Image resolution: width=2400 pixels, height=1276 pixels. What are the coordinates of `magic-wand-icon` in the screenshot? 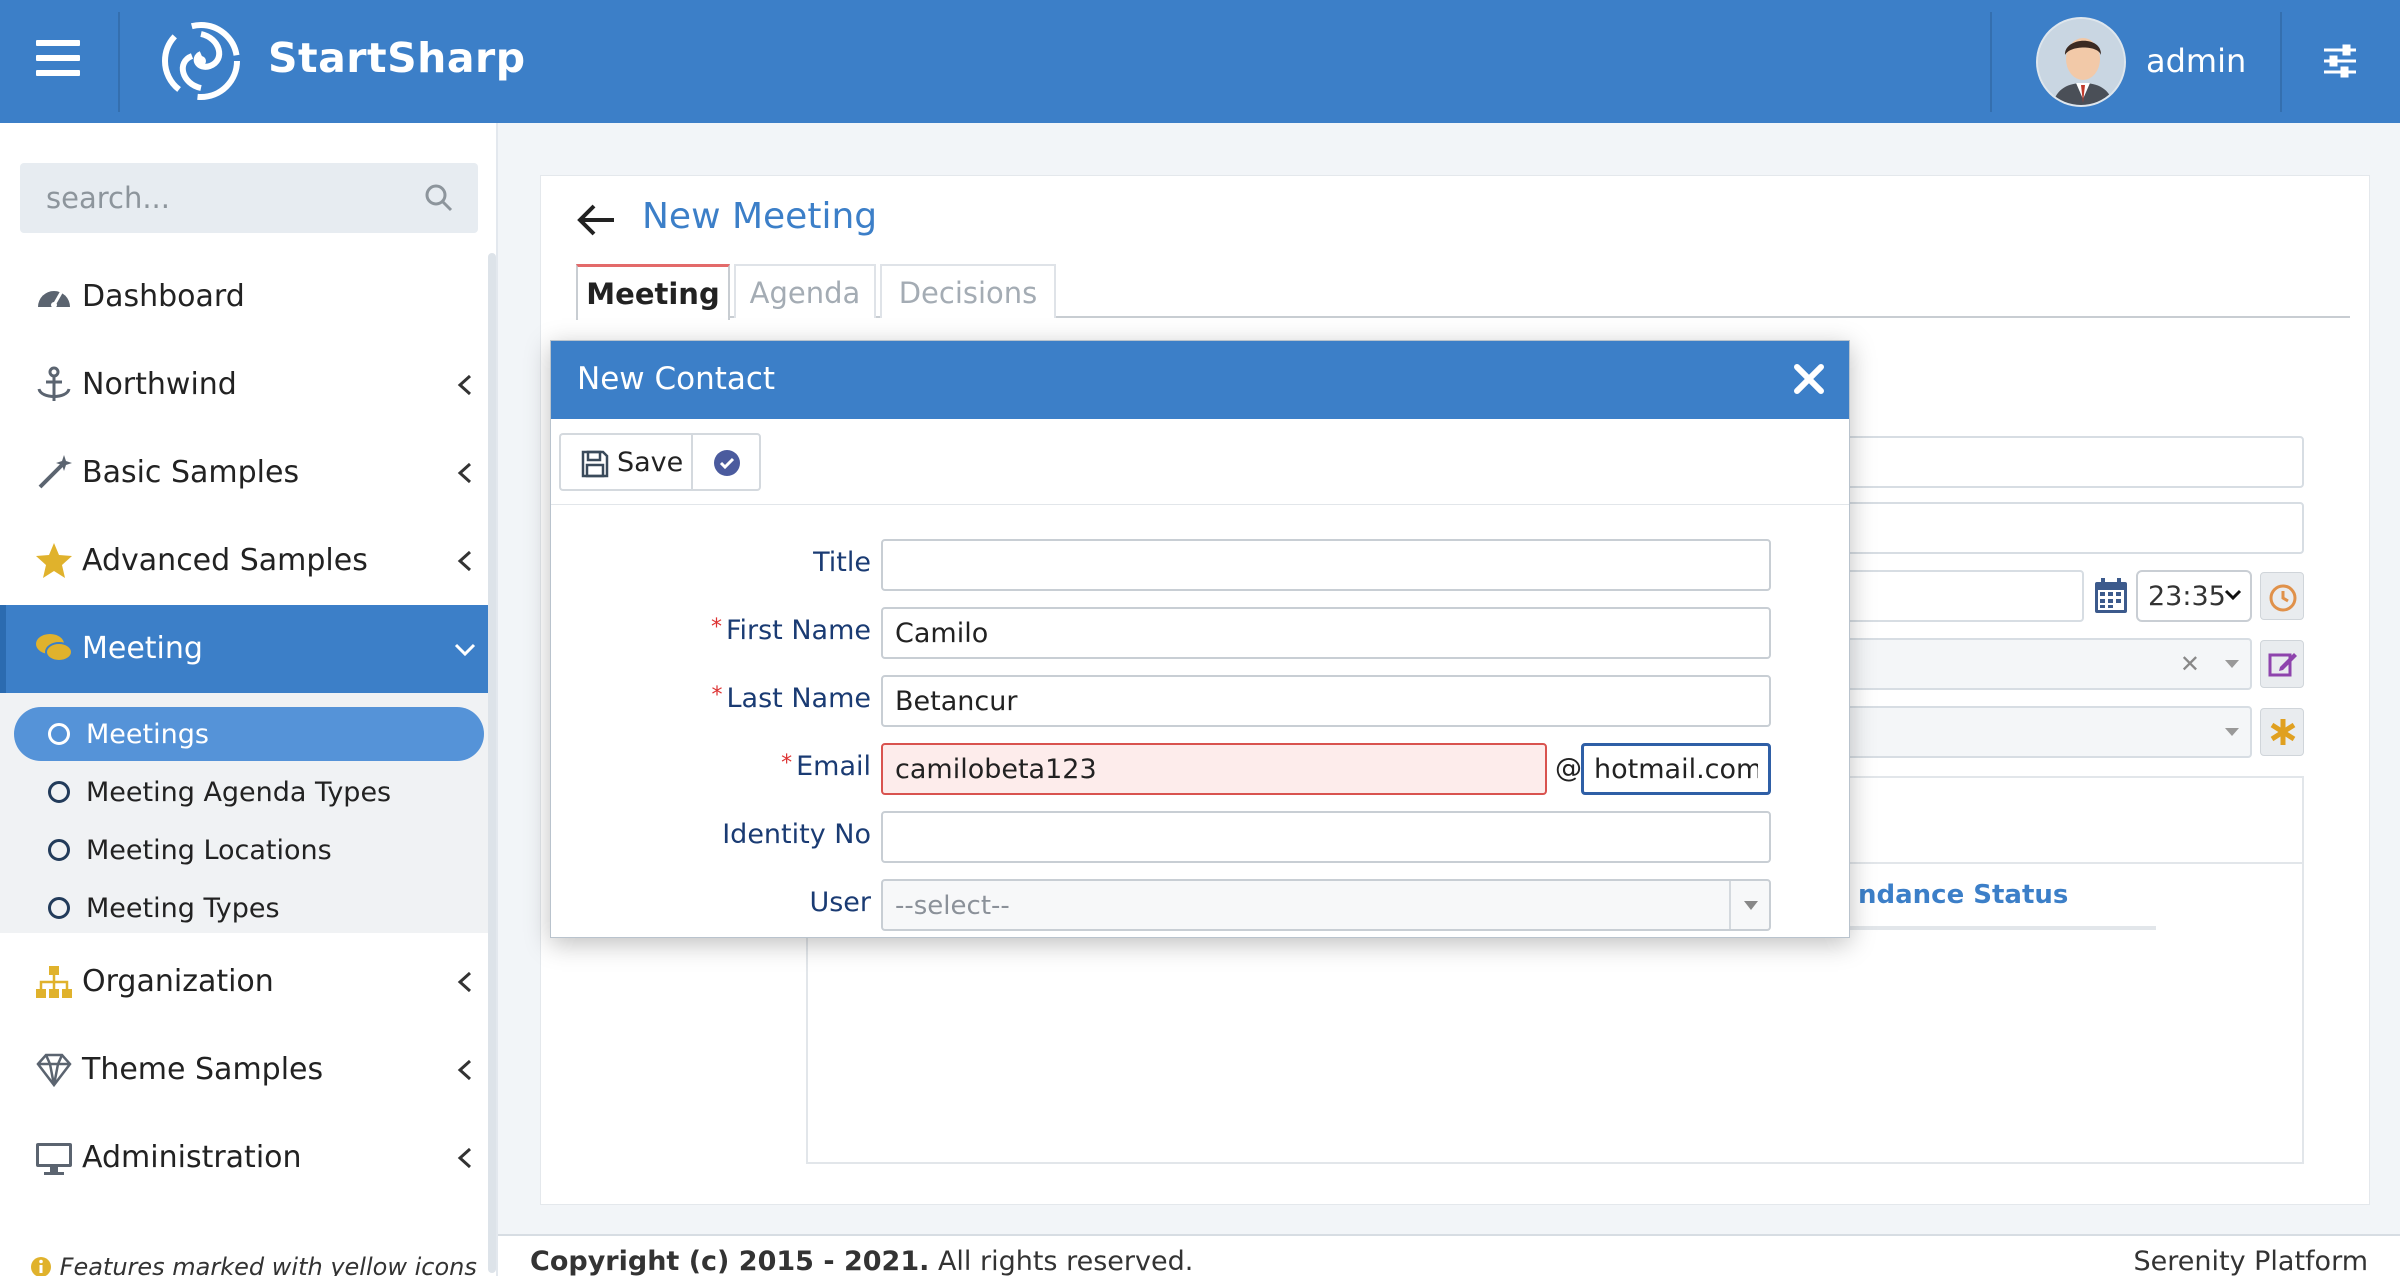 It's located at (55, 472).